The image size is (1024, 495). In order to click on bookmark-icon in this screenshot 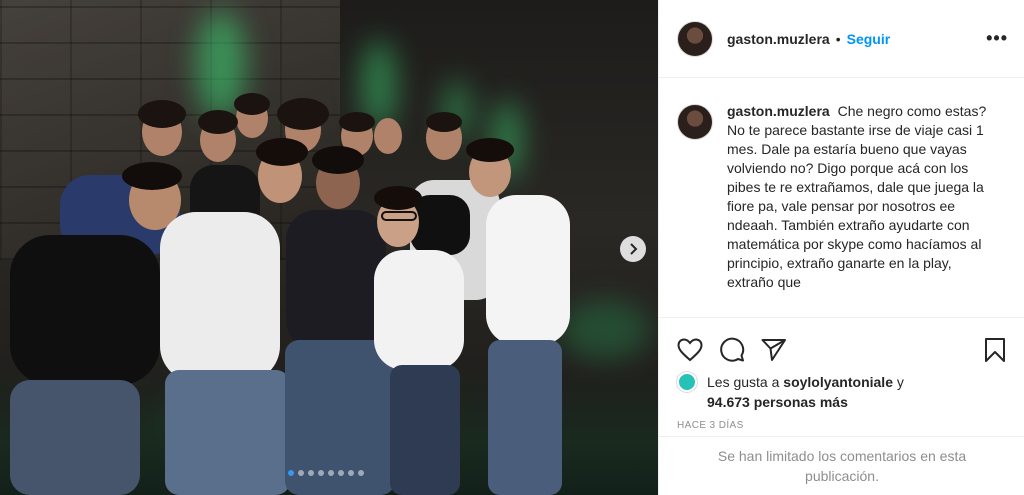, I will do `click(995, 350)`.